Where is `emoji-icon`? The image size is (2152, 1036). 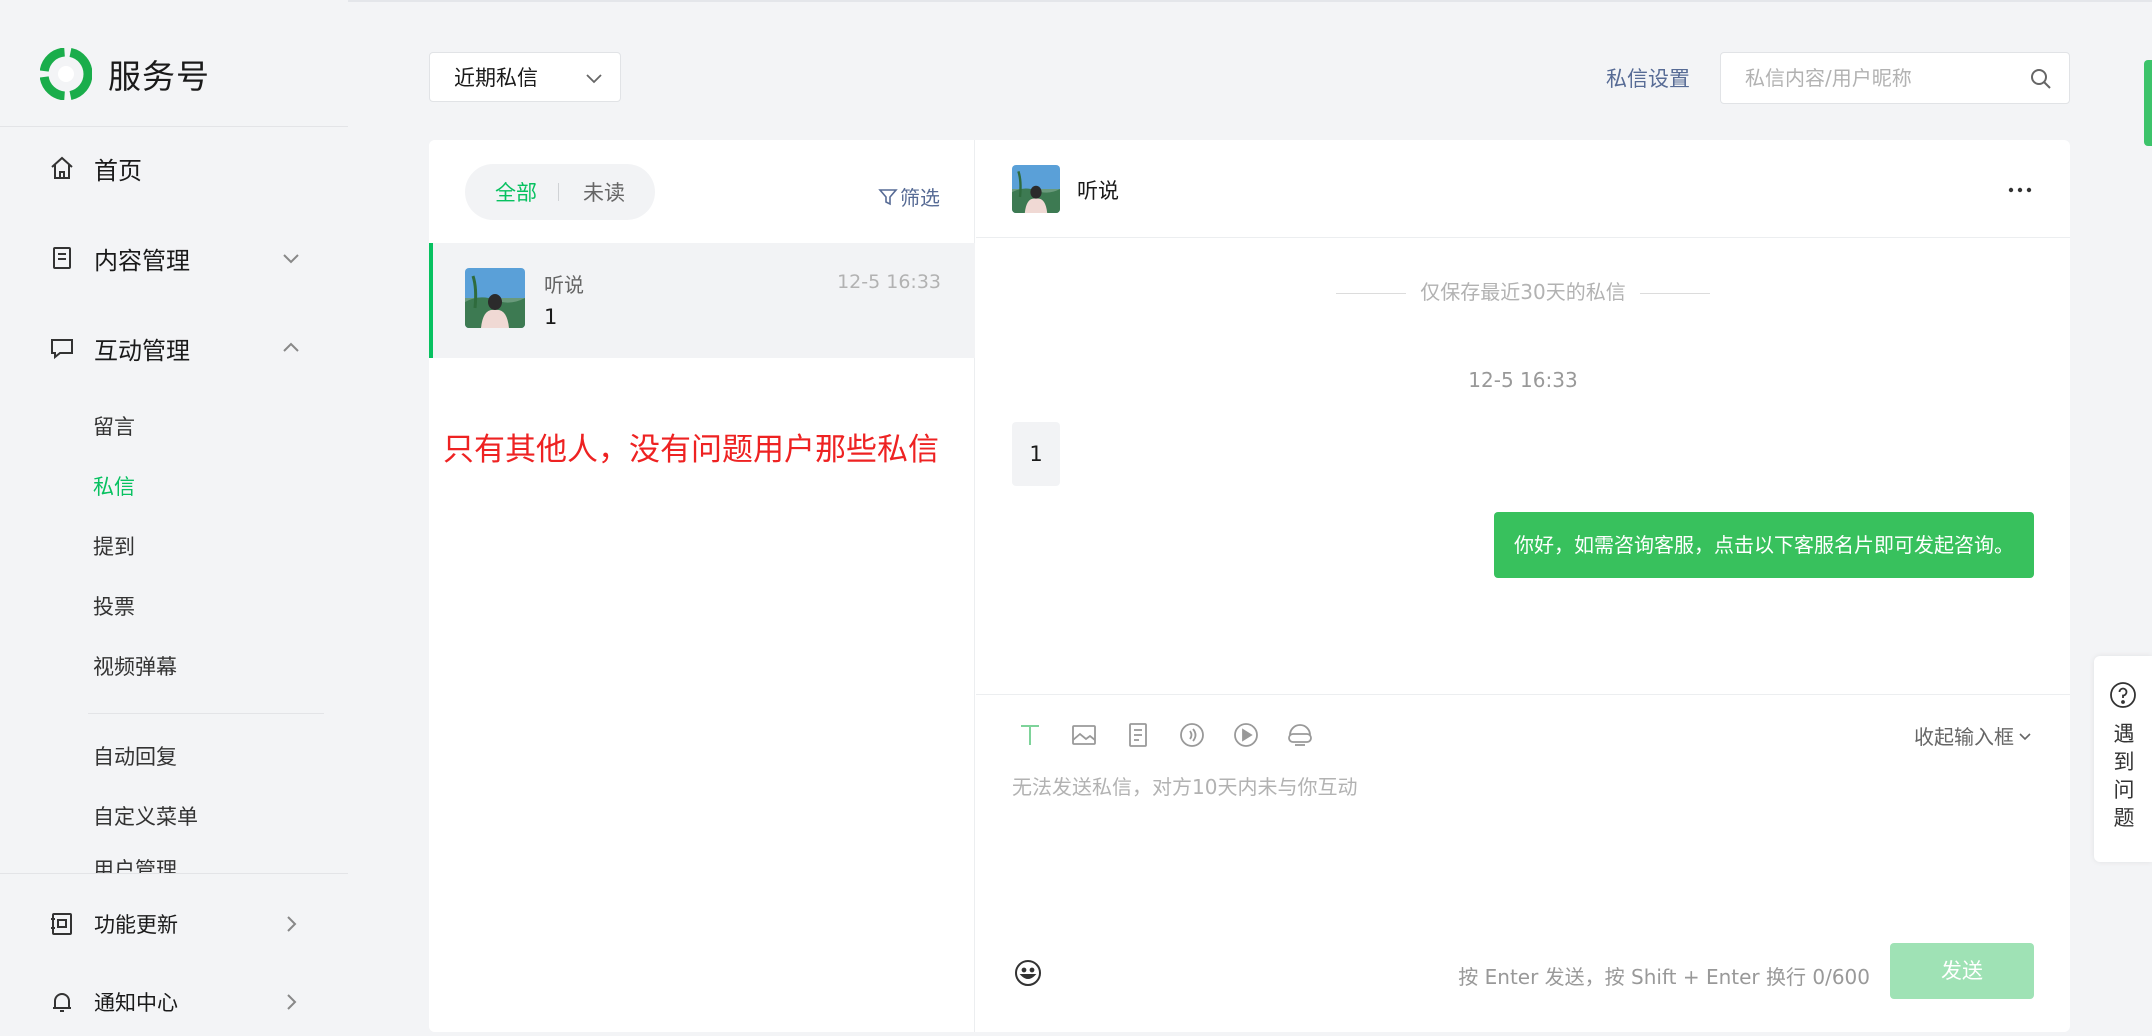
emoji-icon is located at coordinates (1028, 973).